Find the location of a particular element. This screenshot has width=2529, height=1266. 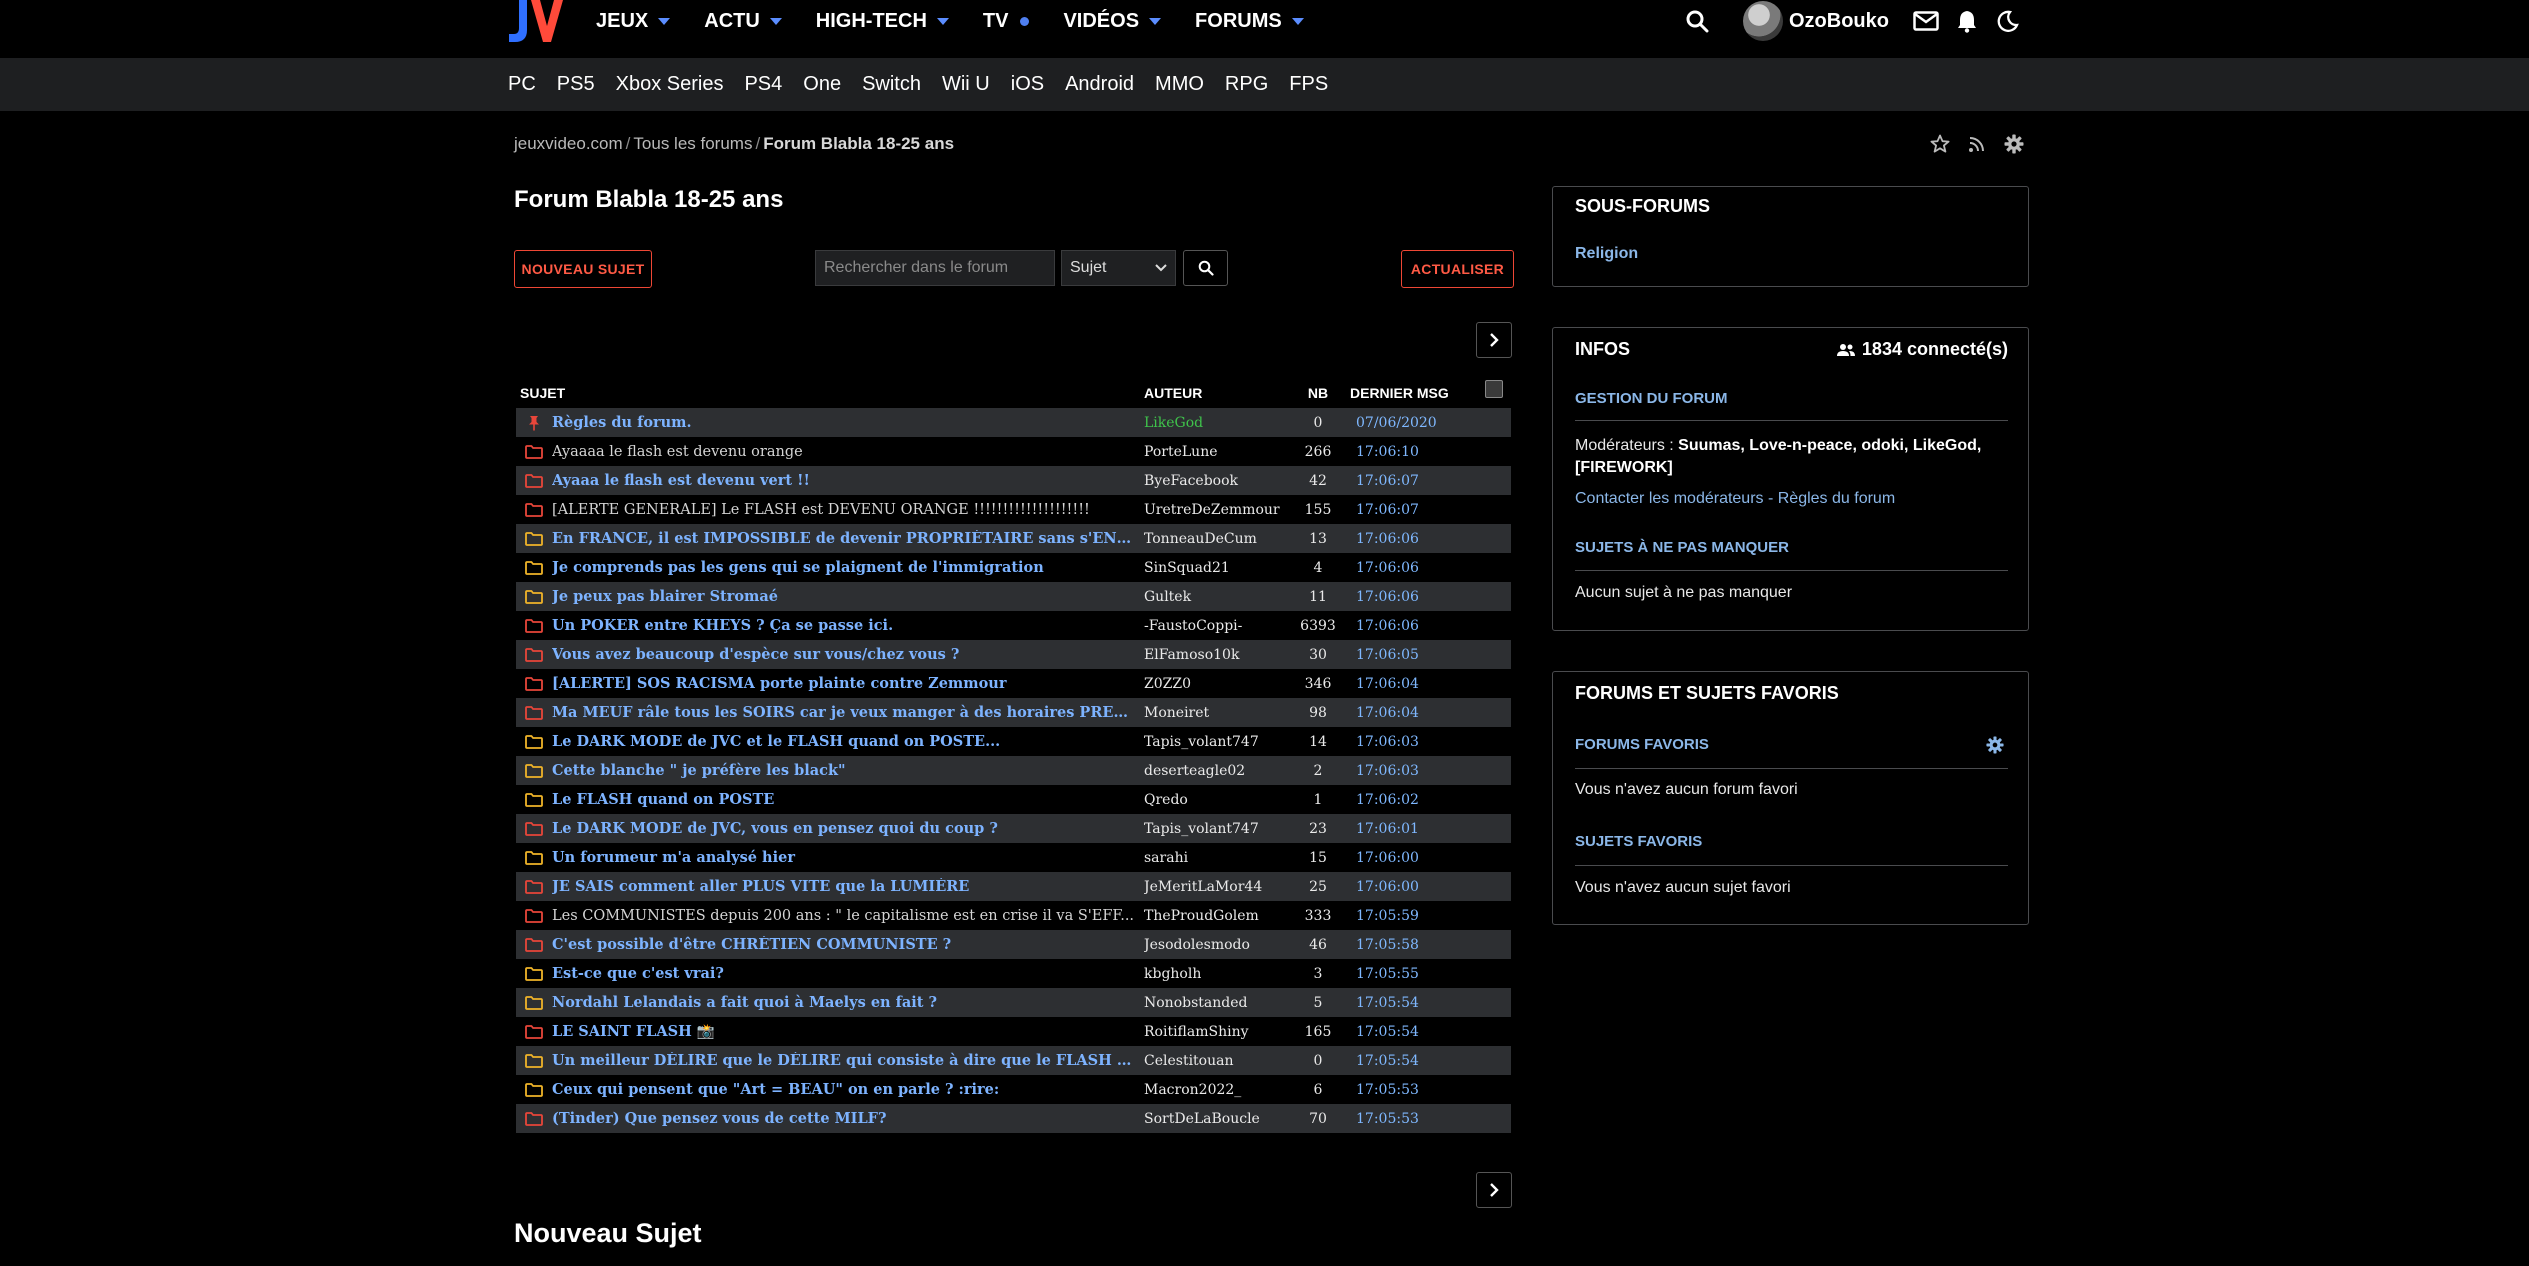

topic-last-message-link: 17:05:59 is located at coordinates (1417, 916).